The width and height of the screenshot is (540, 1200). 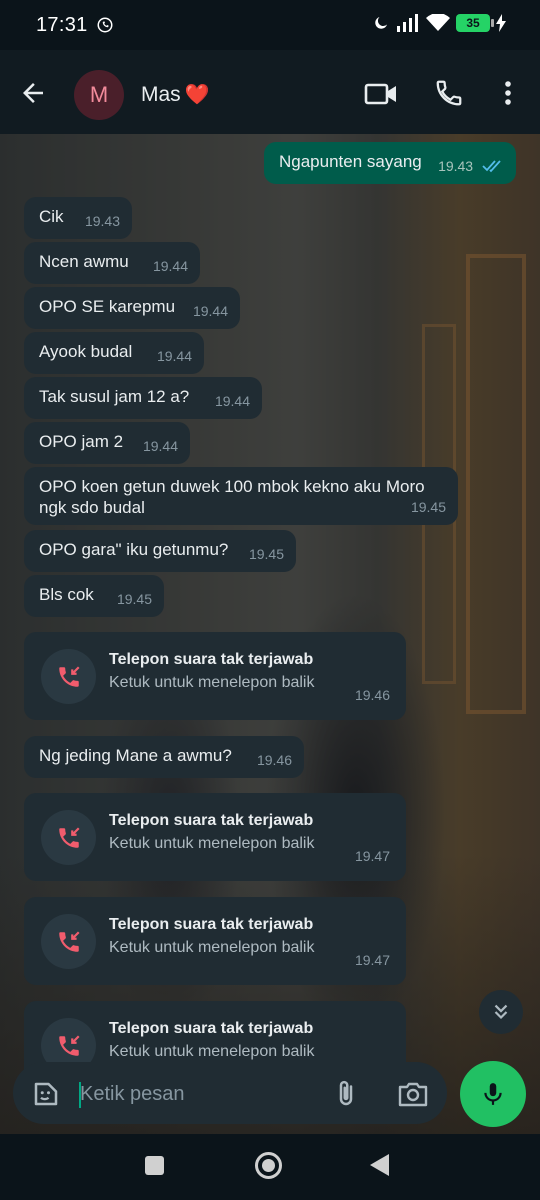 I want to click on system-back-button, so click(x=379, y=1165).